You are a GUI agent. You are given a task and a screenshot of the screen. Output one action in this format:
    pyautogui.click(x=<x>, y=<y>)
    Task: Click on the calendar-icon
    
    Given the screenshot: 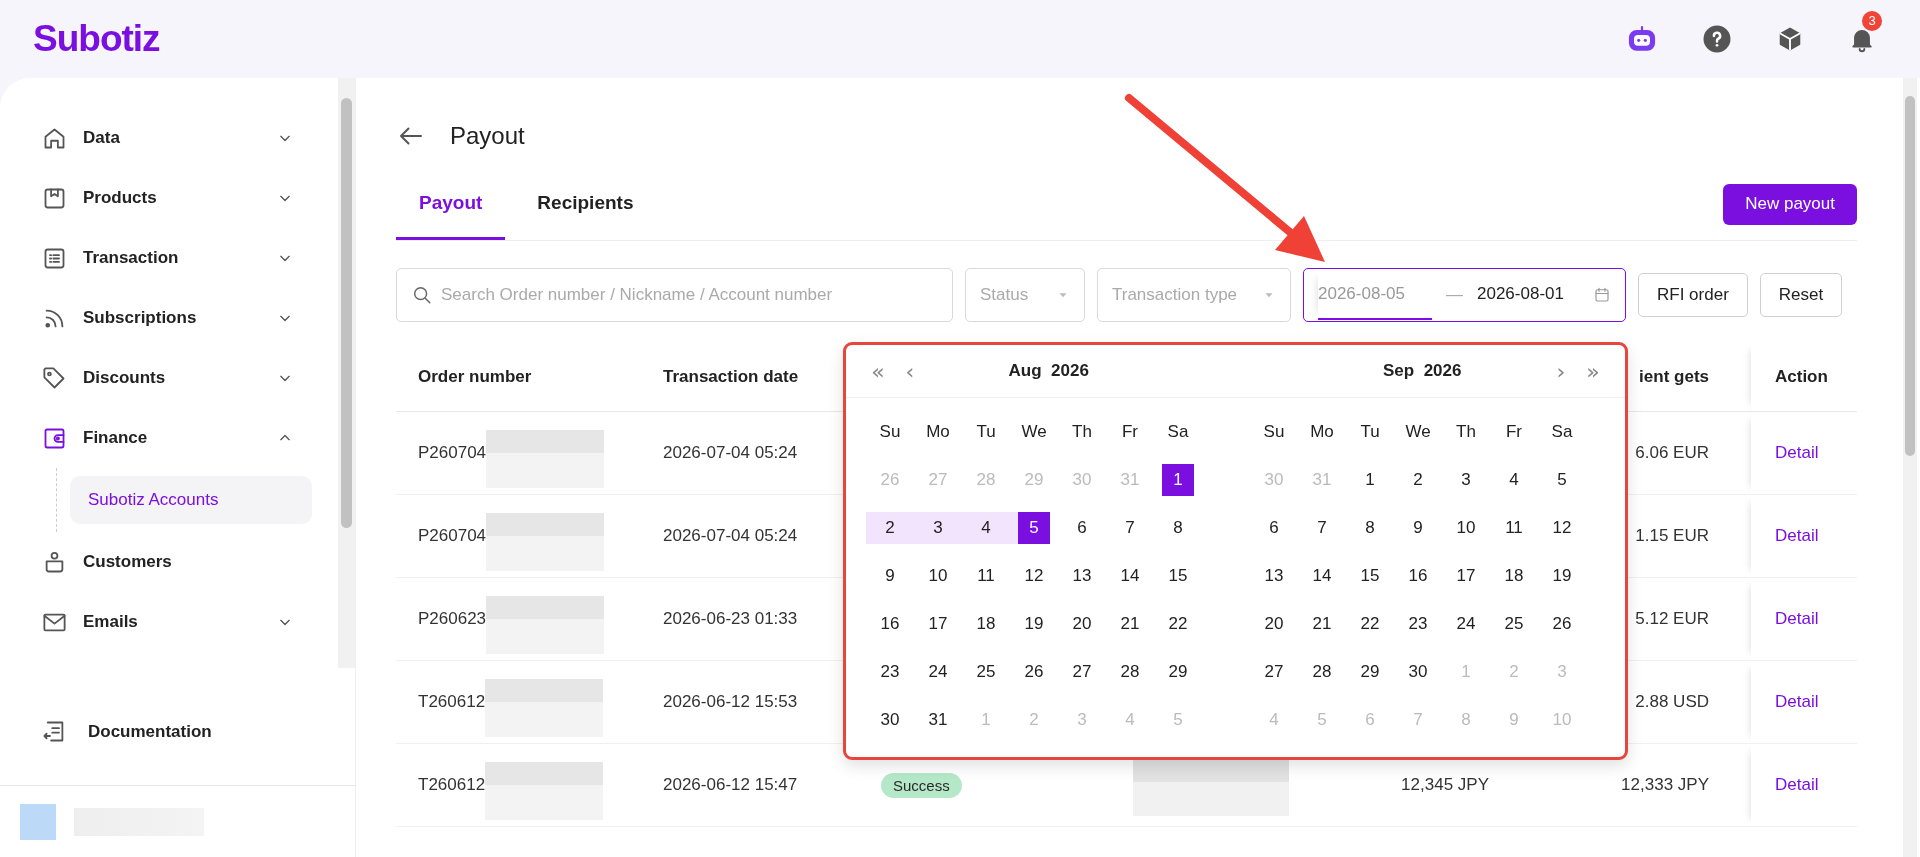 What is the action you would take?
    pyautogui.click(x=1602, y=295)
    